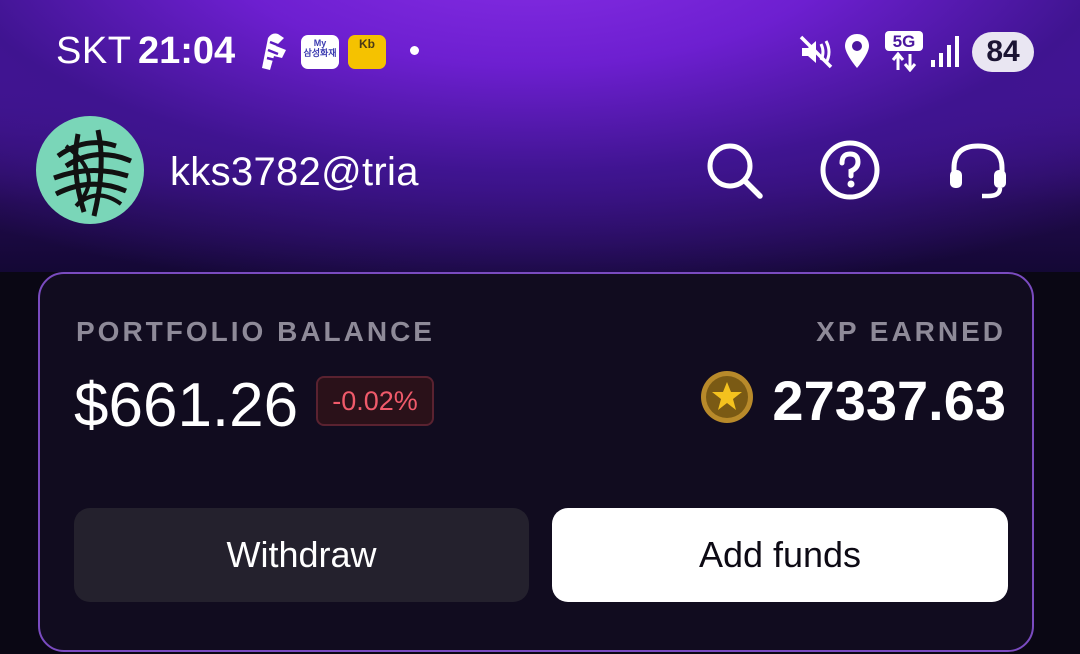 The image size is (1080, 654). What do you see at coordinates (92, 173) in the screenshot?
I see `avatar-scribble-image` at bounding box center [92, 173].